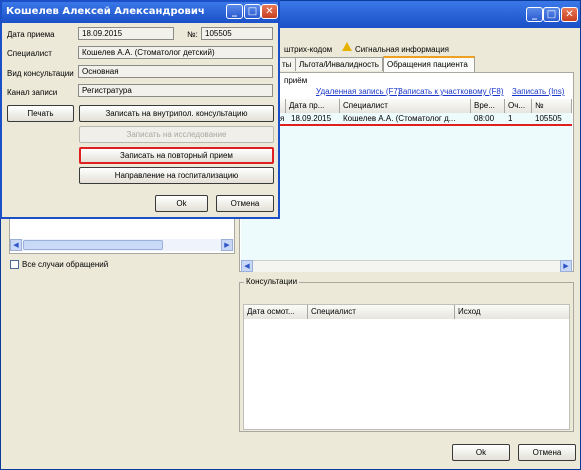 This screenshot has height=470, width=581. I want to click on channel-field: Регистратура, so click(175, 90).